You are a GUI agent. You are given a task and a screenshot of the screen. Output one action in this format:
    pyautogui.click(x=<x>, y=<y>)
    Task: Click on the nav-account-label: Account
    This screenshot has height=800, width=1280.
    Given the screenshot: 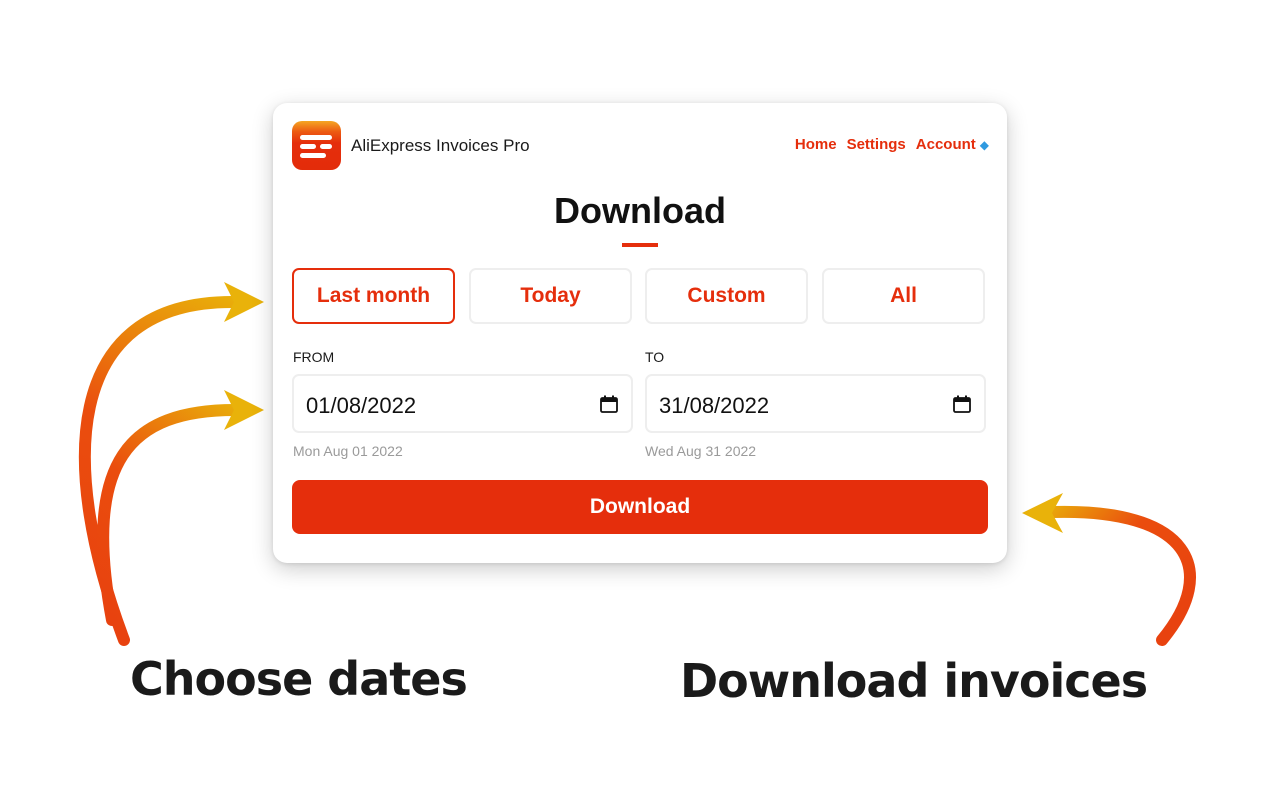 What is the action you would take?
    pyautogui.click(x=945, y=144)
    